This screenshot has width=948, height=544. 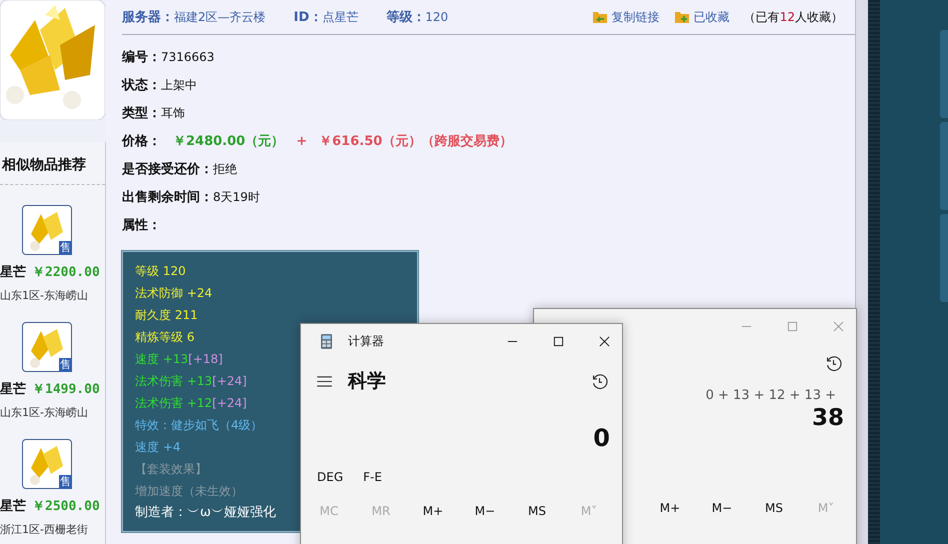 I want to click on field-label: 编号：, so click(x=141, y=57).